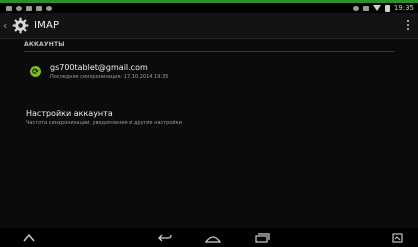  What do you see at coordinates (165, 237) in the screenshot?
I see `back-icon` at bounding box center [165, 237].